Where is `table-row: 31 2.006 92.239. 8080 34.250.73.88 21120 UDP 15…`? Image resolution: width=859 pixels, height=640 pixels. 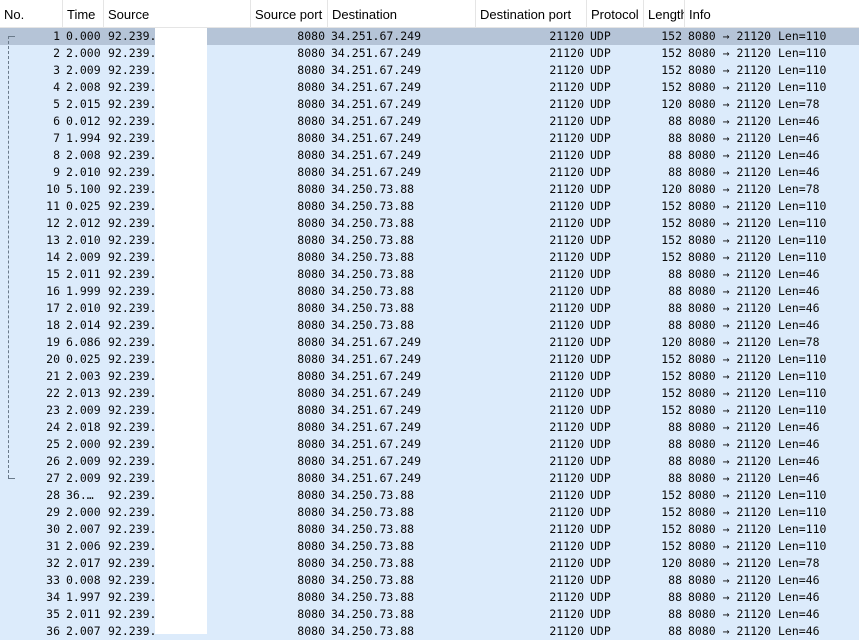
table-row: 31 2.006 92.239. 8080 34.250.73.88 21120 UDP 15… is located at coordinates (429, 546).